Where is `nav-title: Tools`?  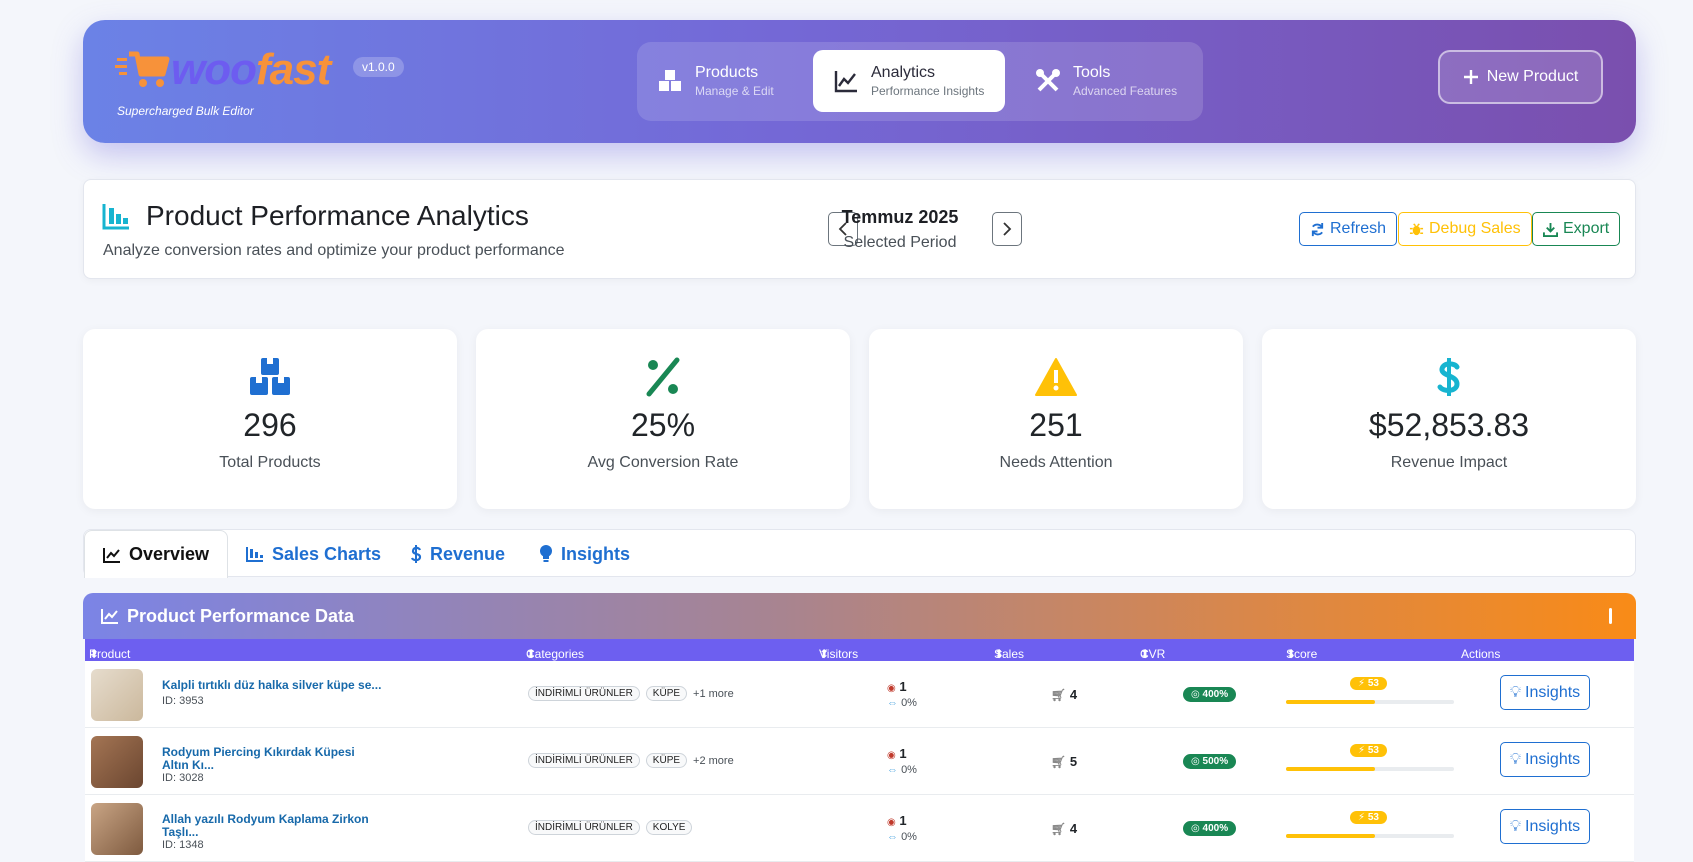
nav-title: Tools is located at coordinates (1092, 72).